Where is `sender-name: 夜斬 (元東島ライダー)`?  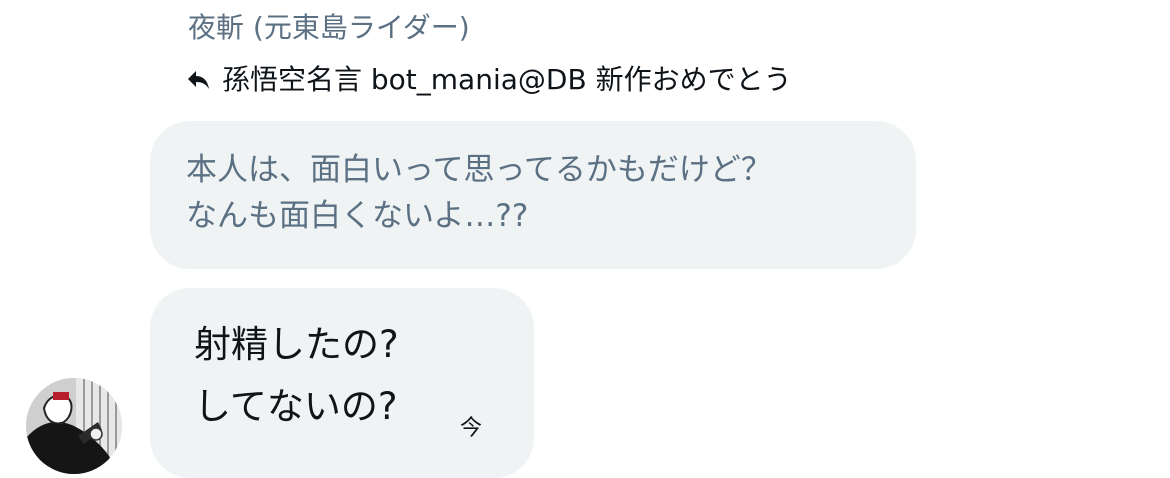
sender-name: 夜斬 (元東島ライダー) is located at coordinates (329, 28).